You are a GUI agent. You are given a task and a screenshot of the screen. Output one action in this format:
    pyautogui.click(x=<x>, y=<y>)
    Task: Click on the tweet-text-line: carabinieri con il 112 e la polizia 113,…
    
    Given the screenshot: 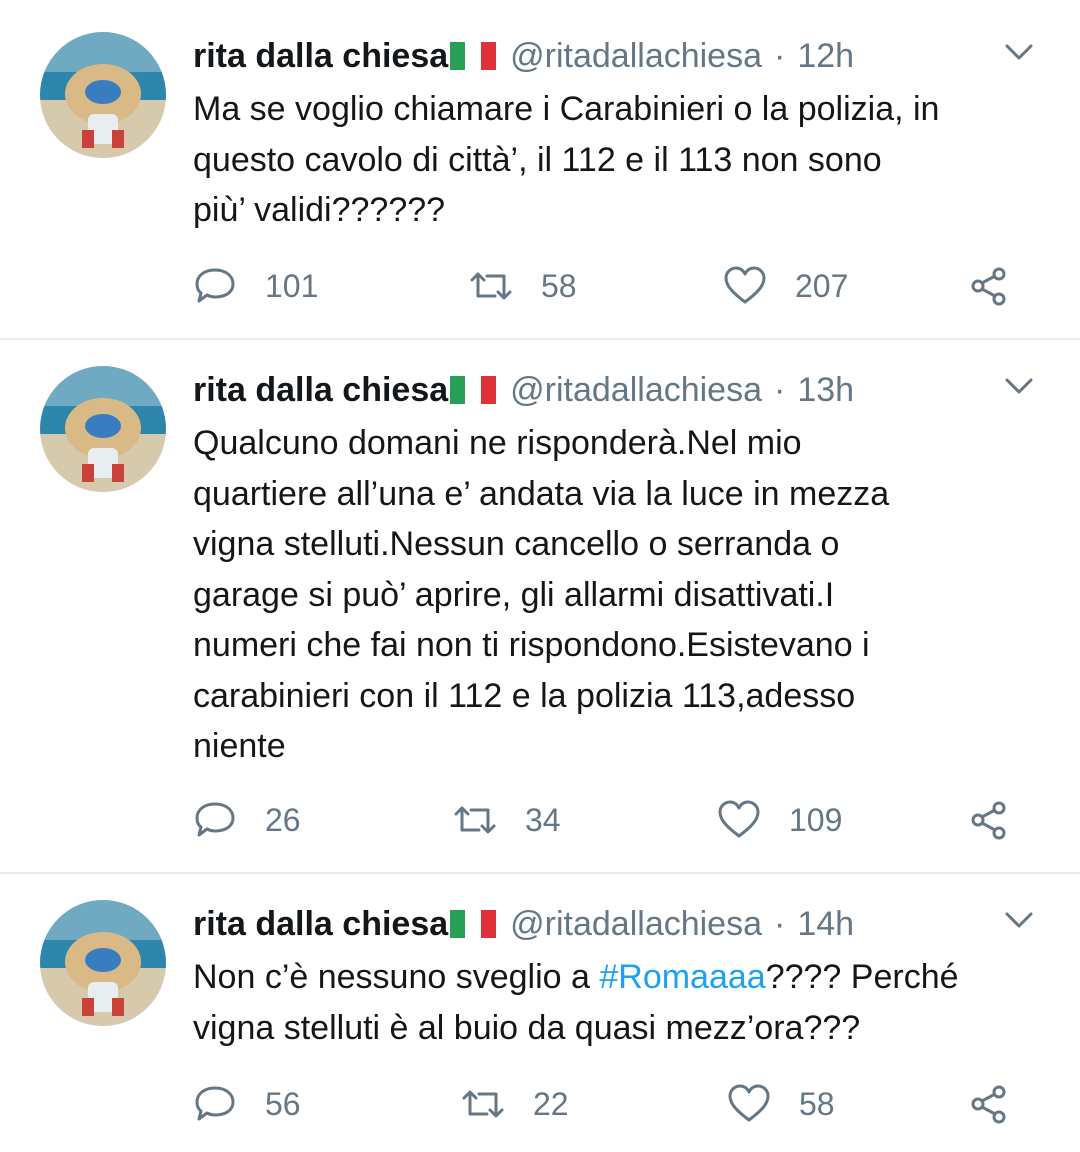 What is the action you would take?
    pyautogui.click(x=524, y=695)
    